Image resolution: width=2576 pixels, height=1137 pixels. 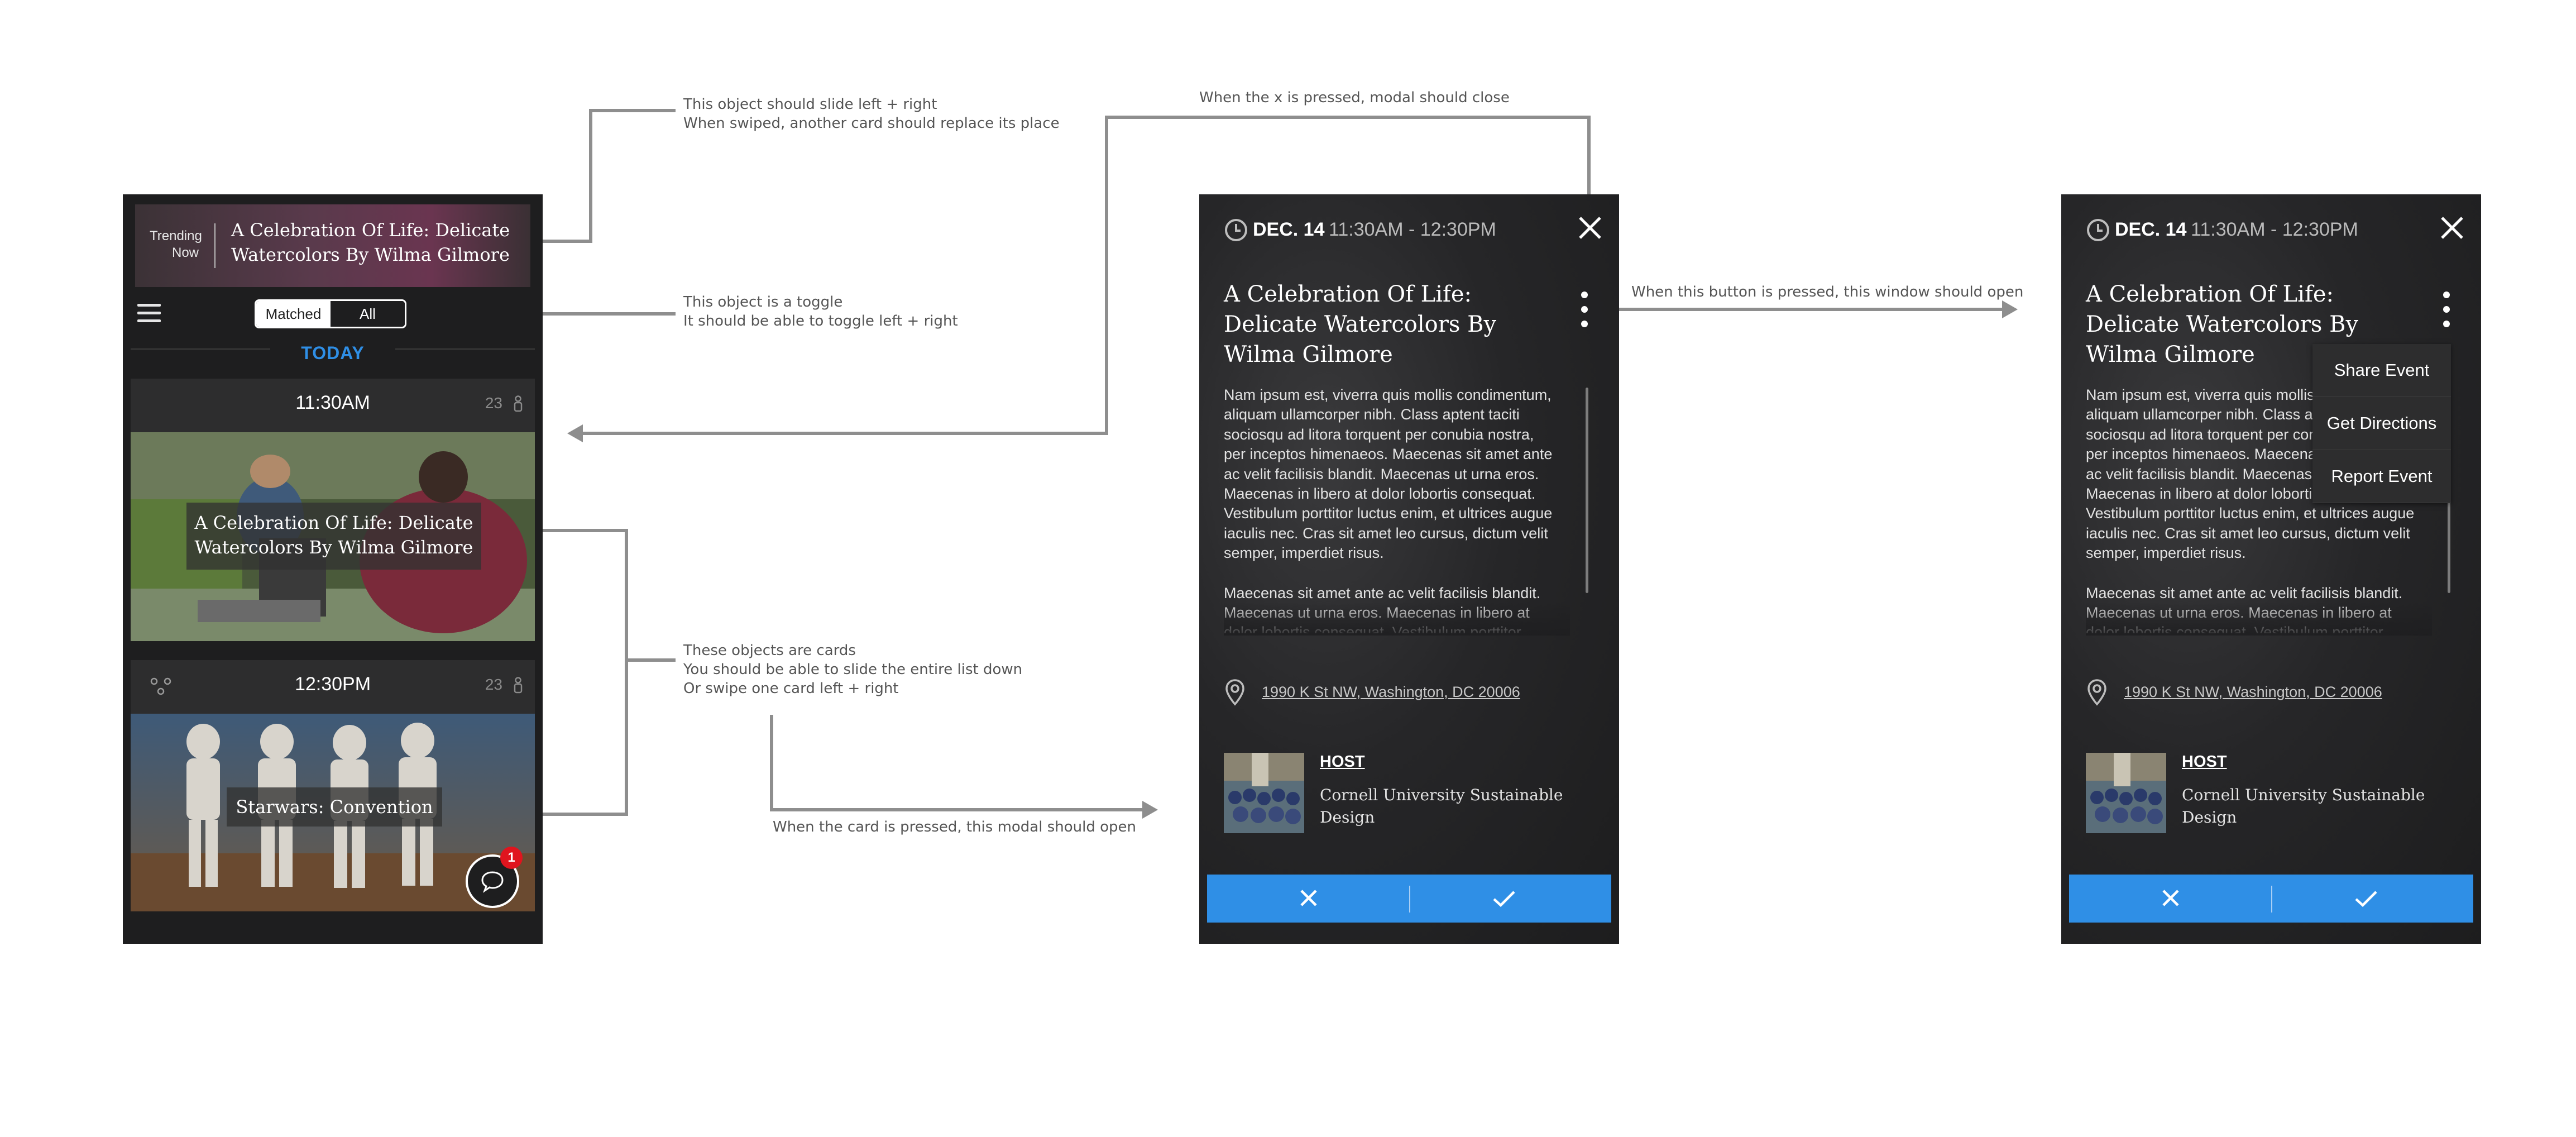 What do you see at coordinates (763, 302) in the screenshot?
I see `annotation-line: This object is a toggle` at bounding box center [763, 302].